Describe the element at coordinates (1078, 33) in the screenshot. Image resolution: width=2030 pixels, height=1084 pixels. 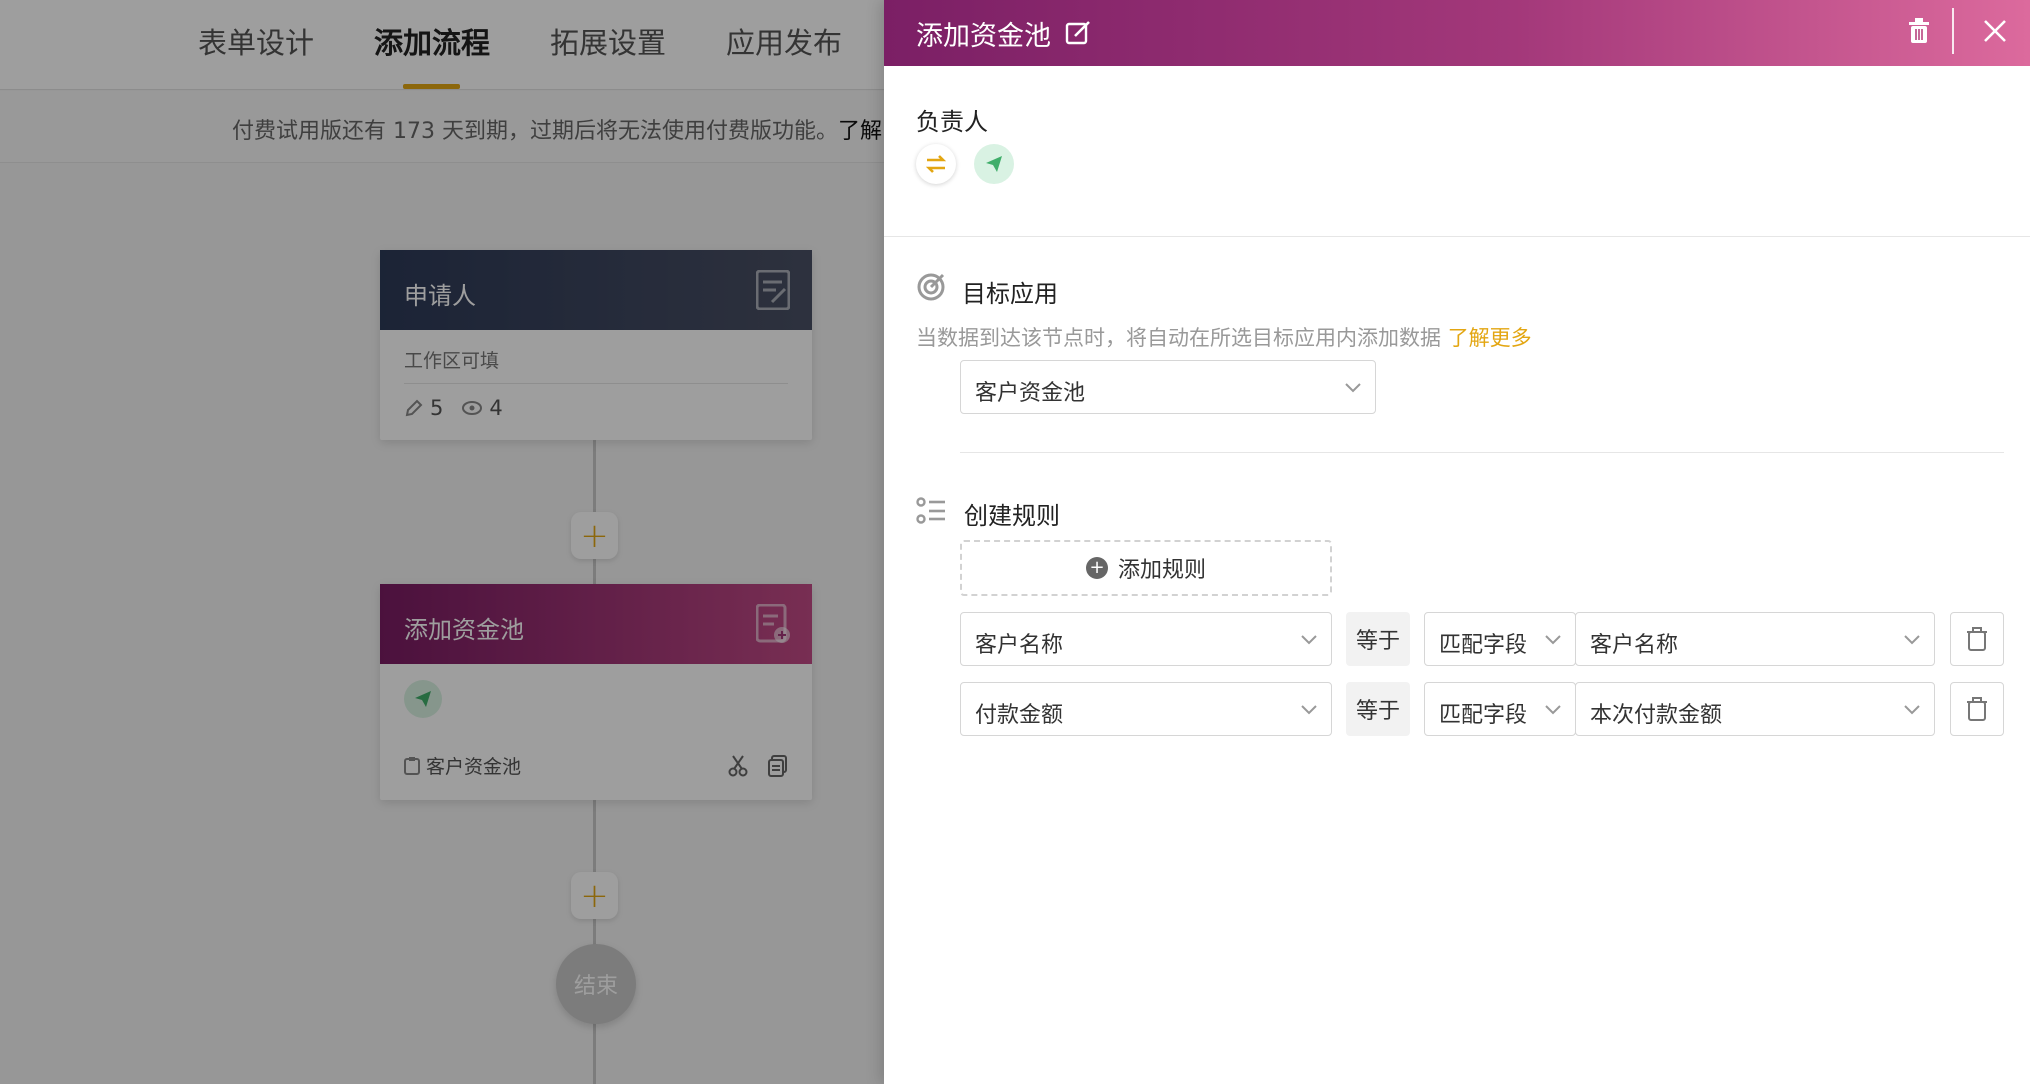
I see `edit-title-icon` at that location.